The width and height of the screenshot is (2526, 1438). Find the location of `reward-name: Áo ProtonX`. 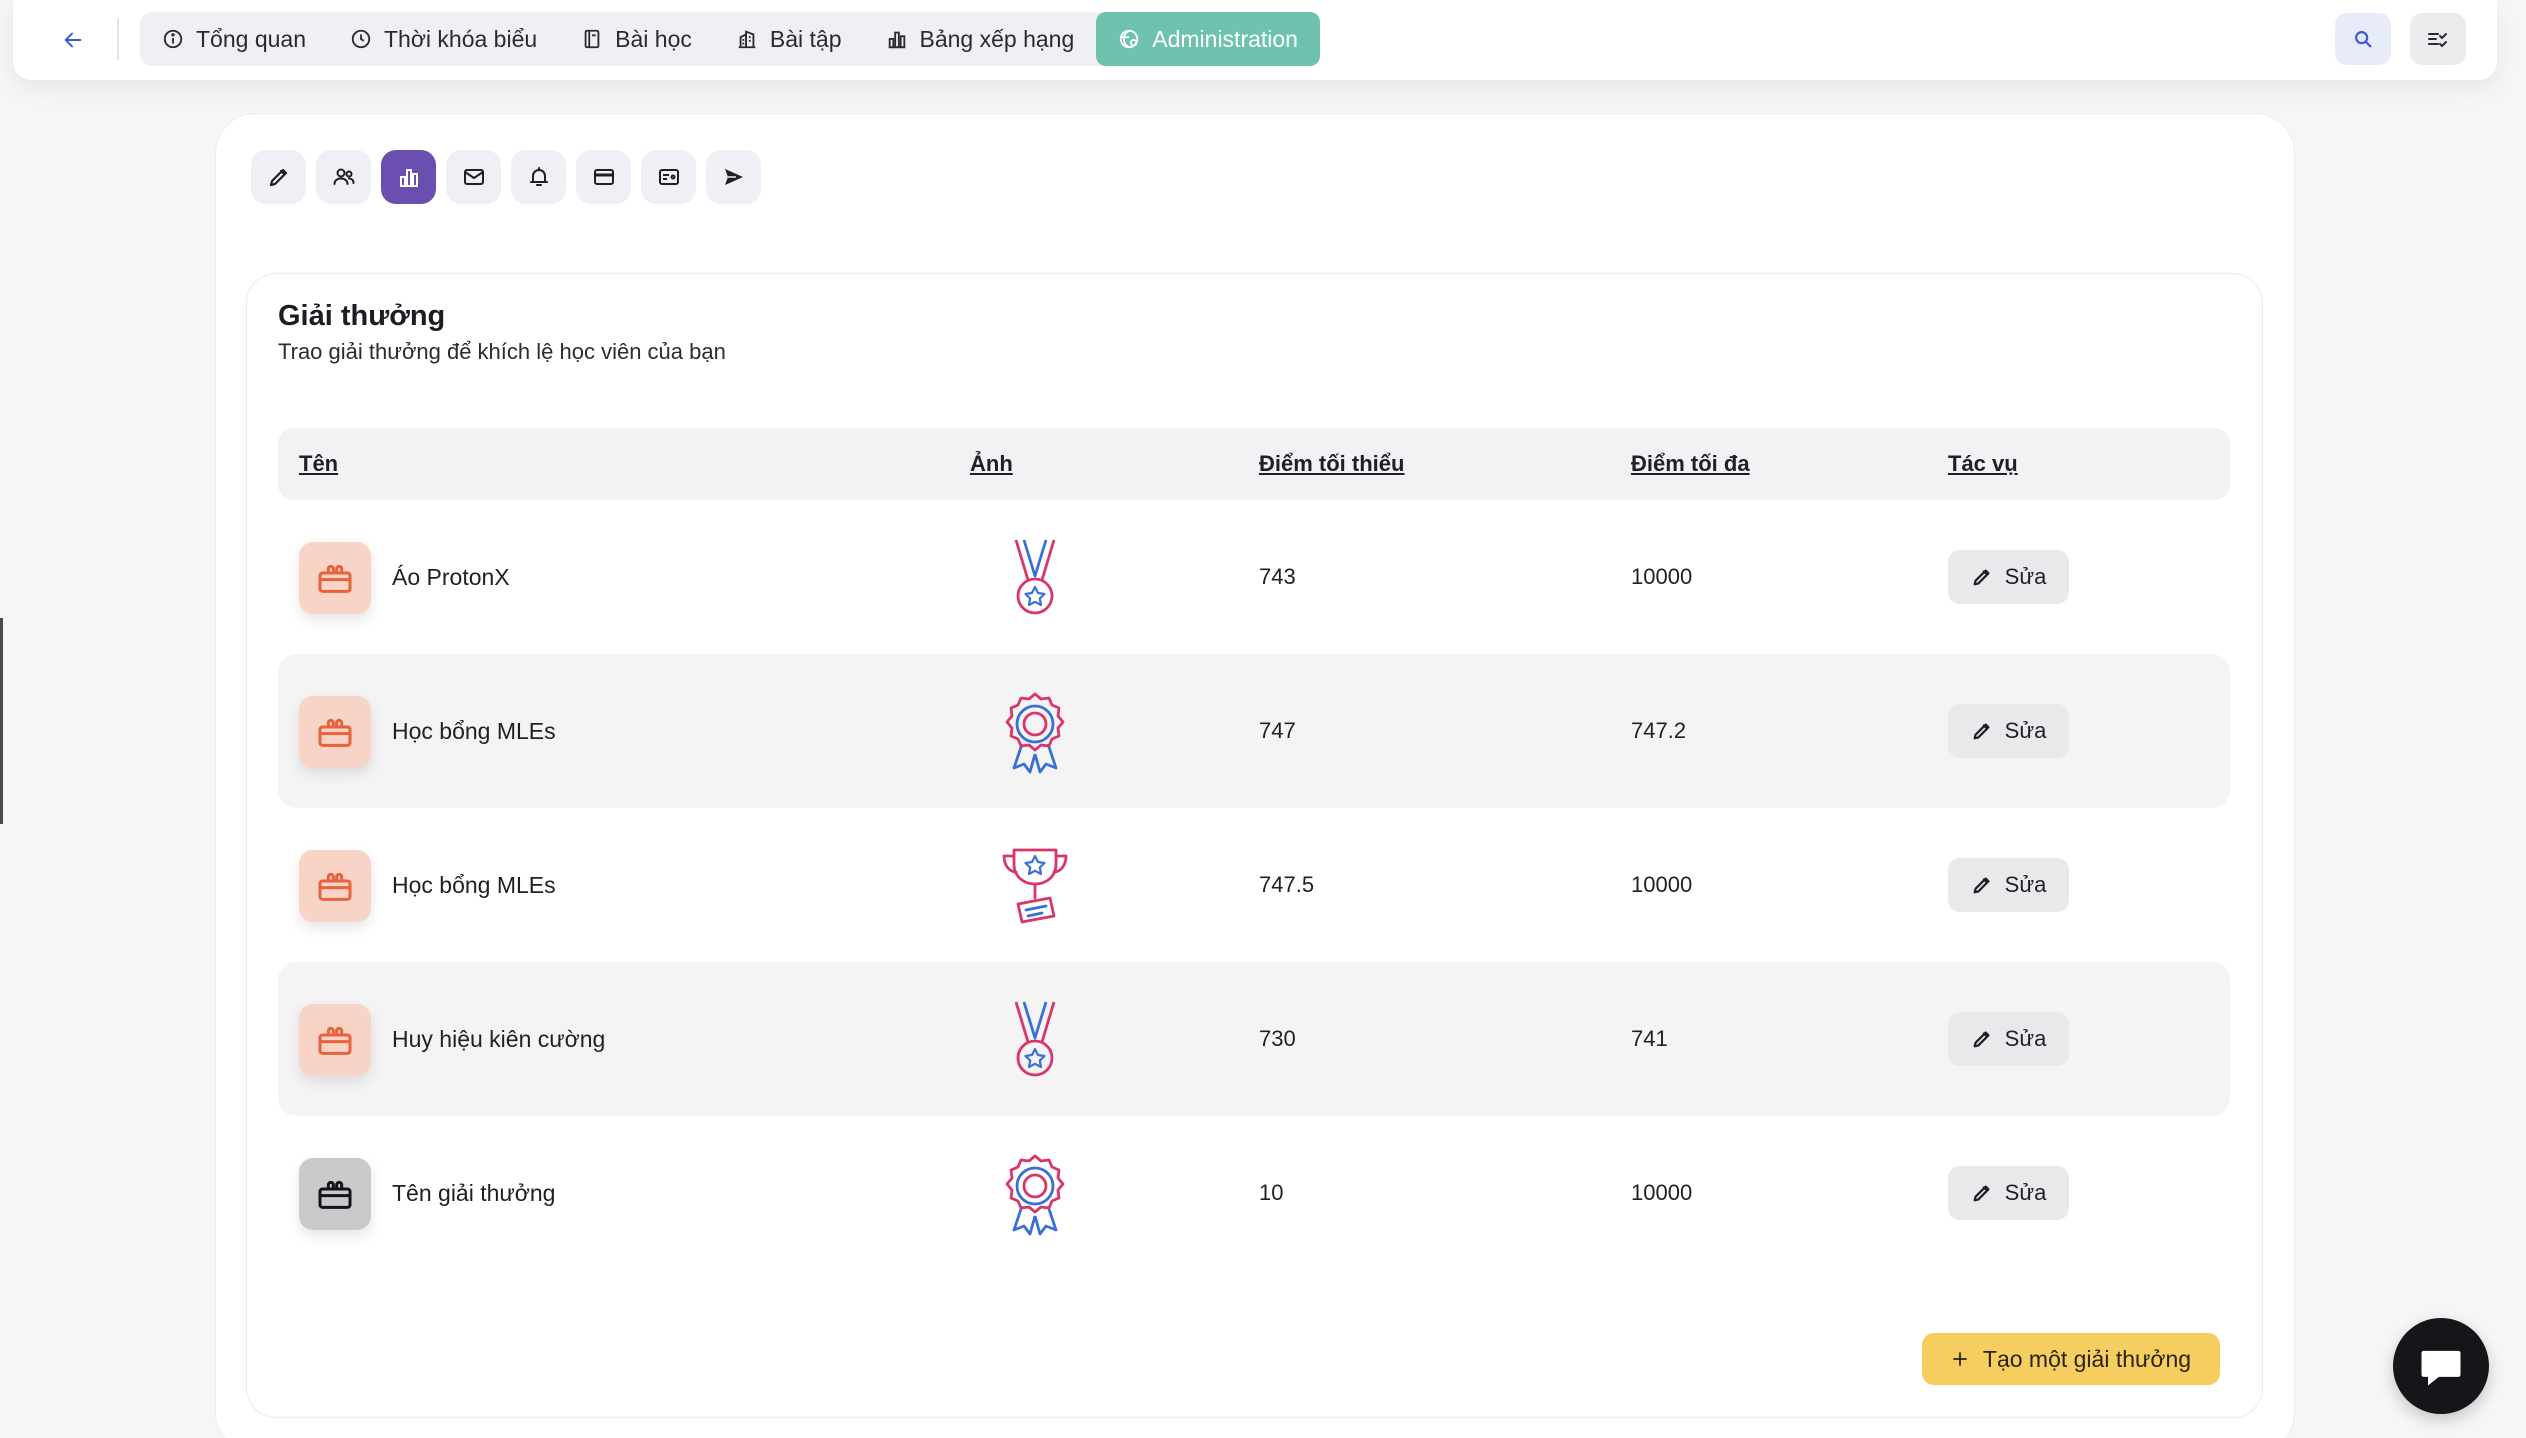

reward-name: Áo ProtonX is located at coordinates (451, 577).